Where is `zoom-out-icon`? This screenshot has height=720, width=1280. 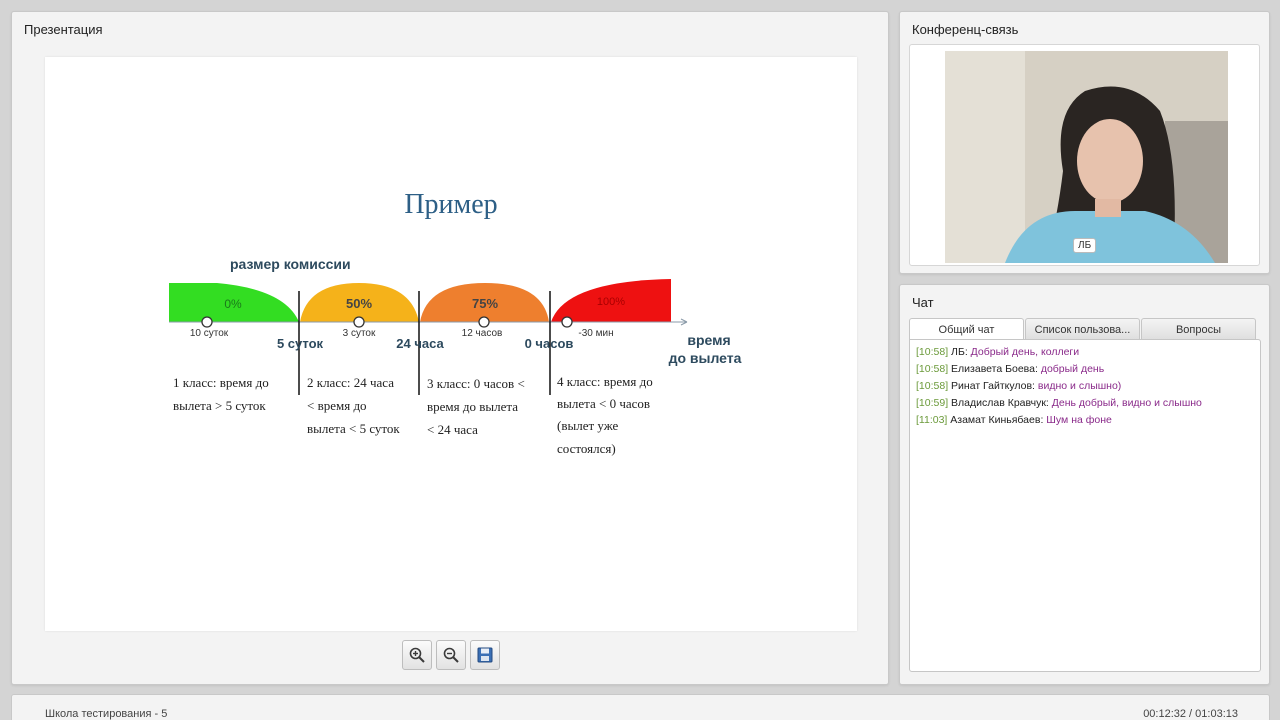
zoom-out-icon is located at coordinates (451, 655).